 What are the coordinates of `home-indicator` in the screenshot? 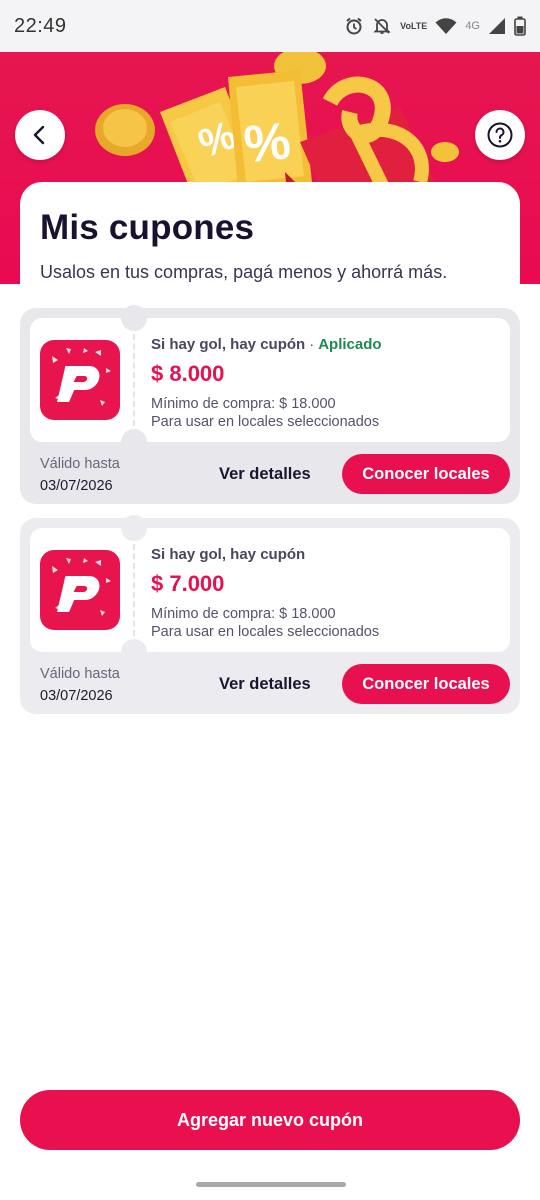 It's located at (271, 1184).